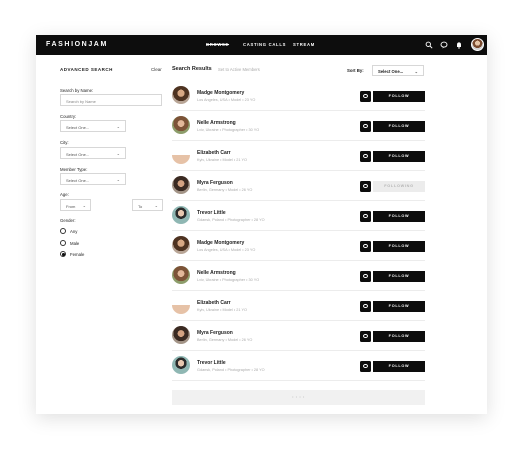 Image resolution: width=522 pixels, height=451 pixels. I want to click on clear-filters-link: Clear, so click(156, 69).